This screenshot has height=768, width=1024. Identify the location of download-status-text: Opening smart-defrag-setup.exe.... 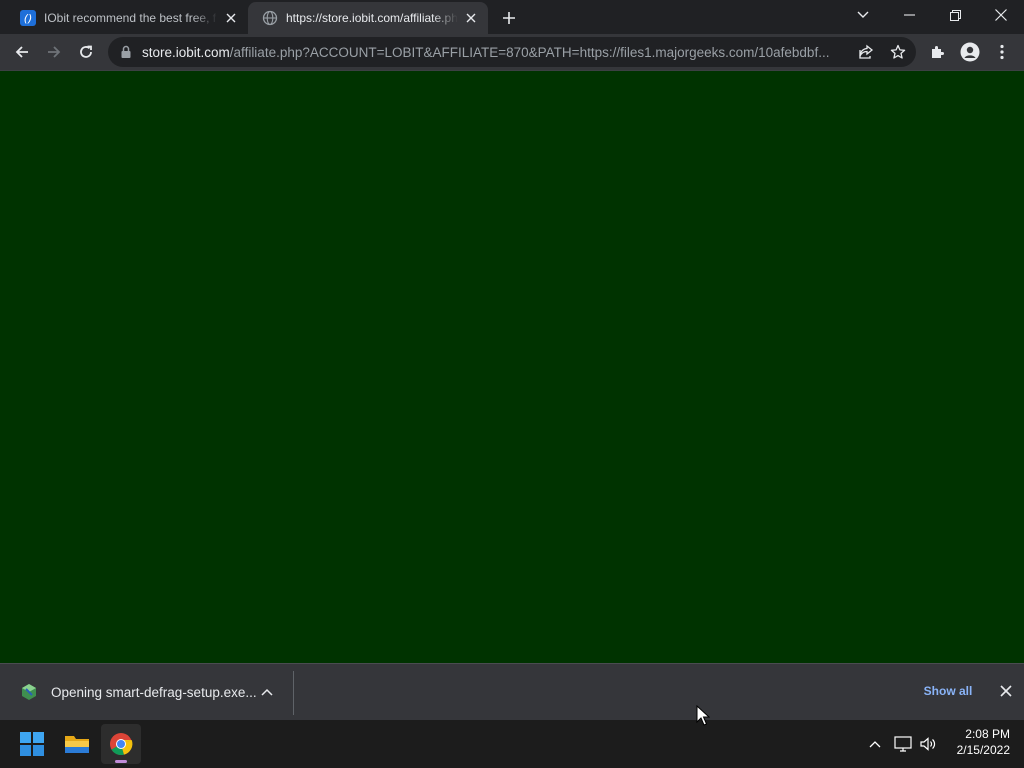
(154, 692).